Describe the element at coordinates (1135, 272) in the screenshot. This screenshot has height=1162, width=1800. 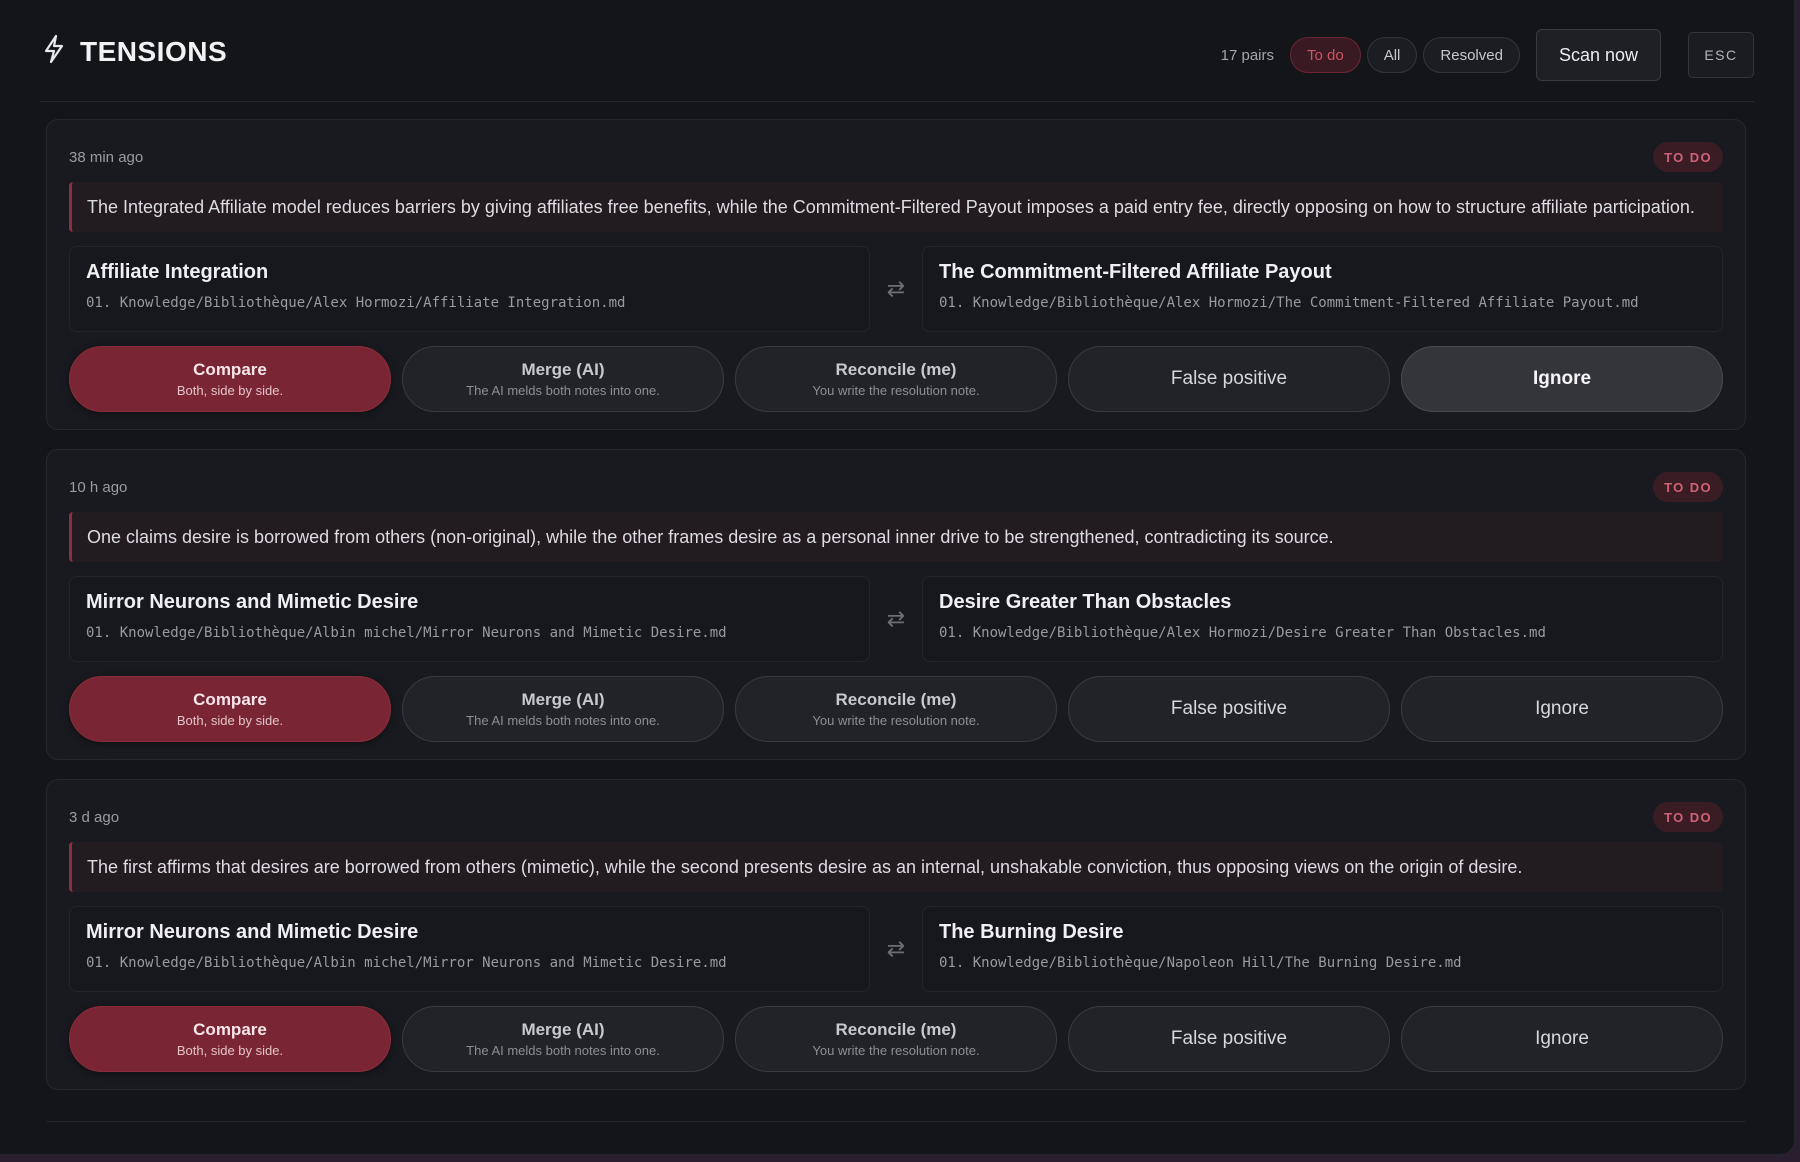
I see `note-title: The Commitment-Filtered Affiliate Payout` at that location.